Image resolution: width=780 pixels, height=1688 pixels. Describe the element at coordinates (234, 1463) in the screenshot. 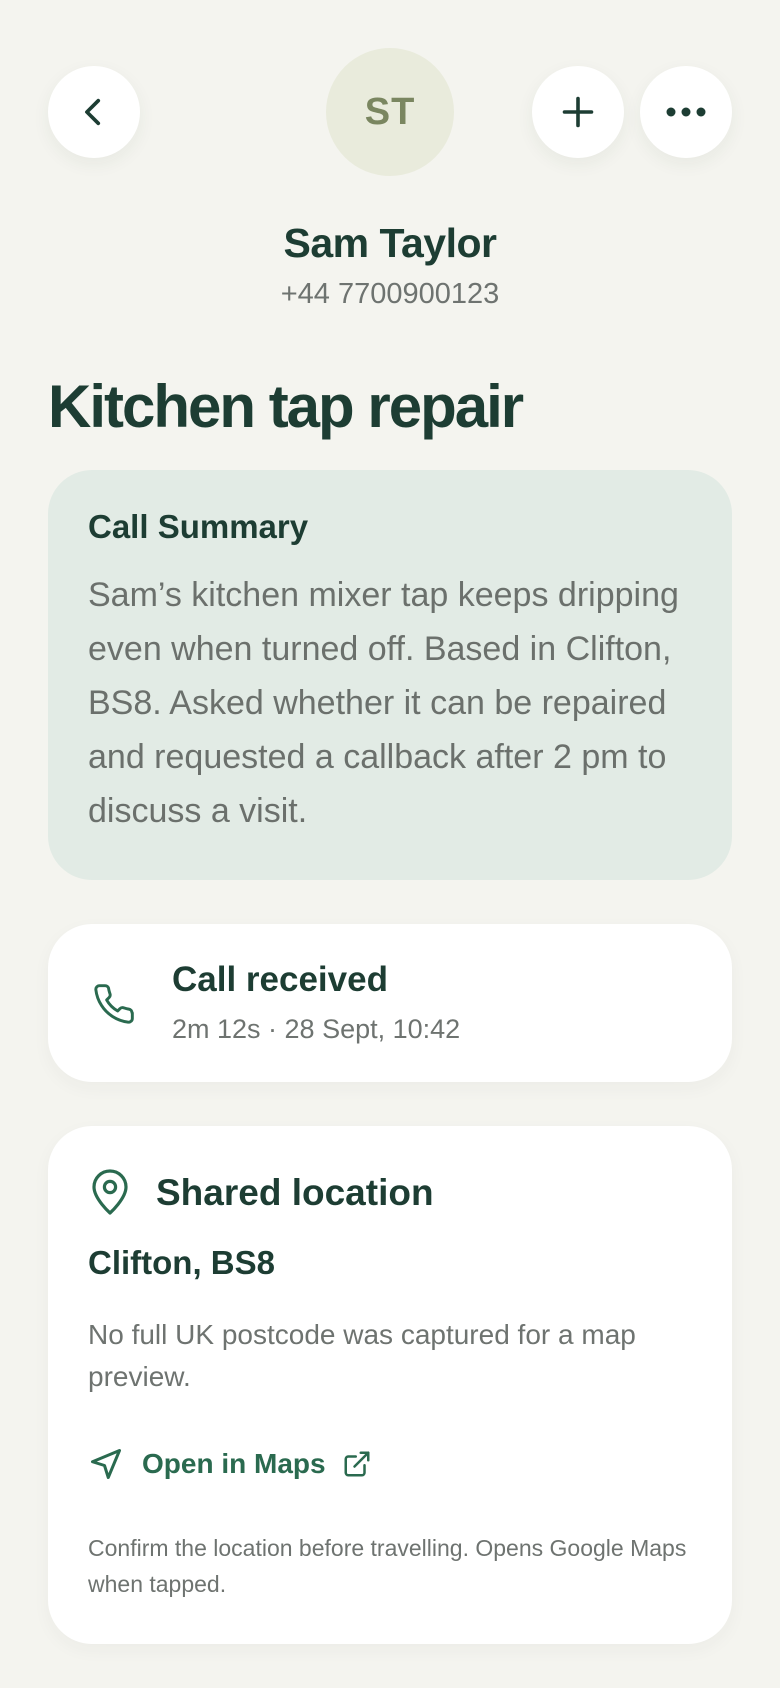

I see `open-in-maps-label: Open in Maps` at that location.